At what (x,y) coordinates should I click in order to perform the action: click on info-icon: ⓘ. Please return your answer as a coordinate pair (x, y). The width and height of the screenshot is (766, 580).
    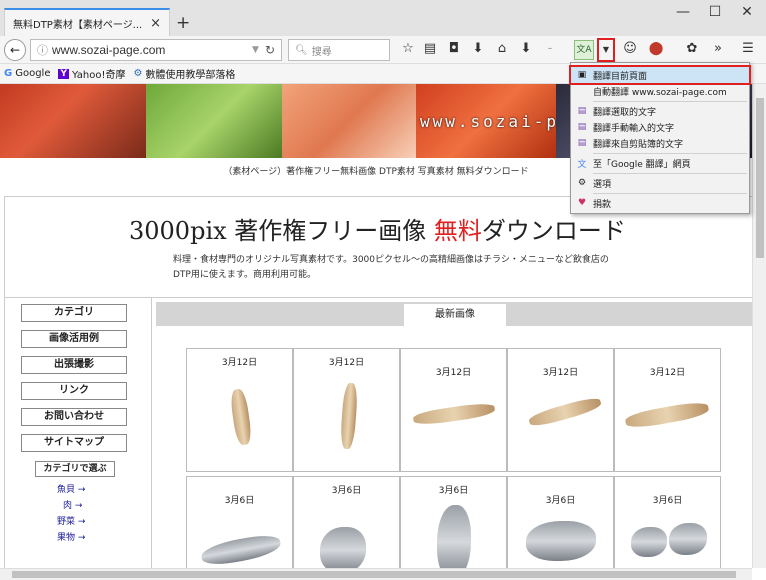
    Looking at the image, I should click on (42, 50).